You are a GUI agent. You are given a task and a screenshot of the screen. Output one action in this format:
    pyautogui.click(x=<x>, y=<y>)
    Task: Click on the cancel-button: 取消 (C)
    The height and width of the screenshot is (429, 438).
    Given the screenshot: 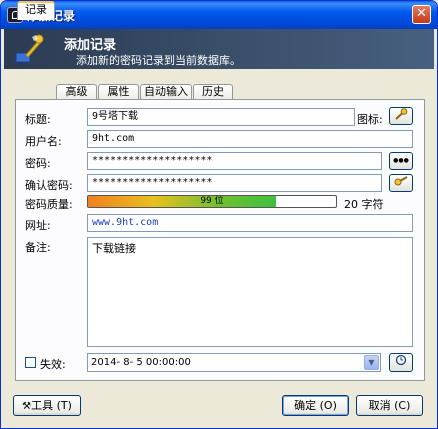 What is the action you would take?
    pyautogui.click(x=389, y=405)
    